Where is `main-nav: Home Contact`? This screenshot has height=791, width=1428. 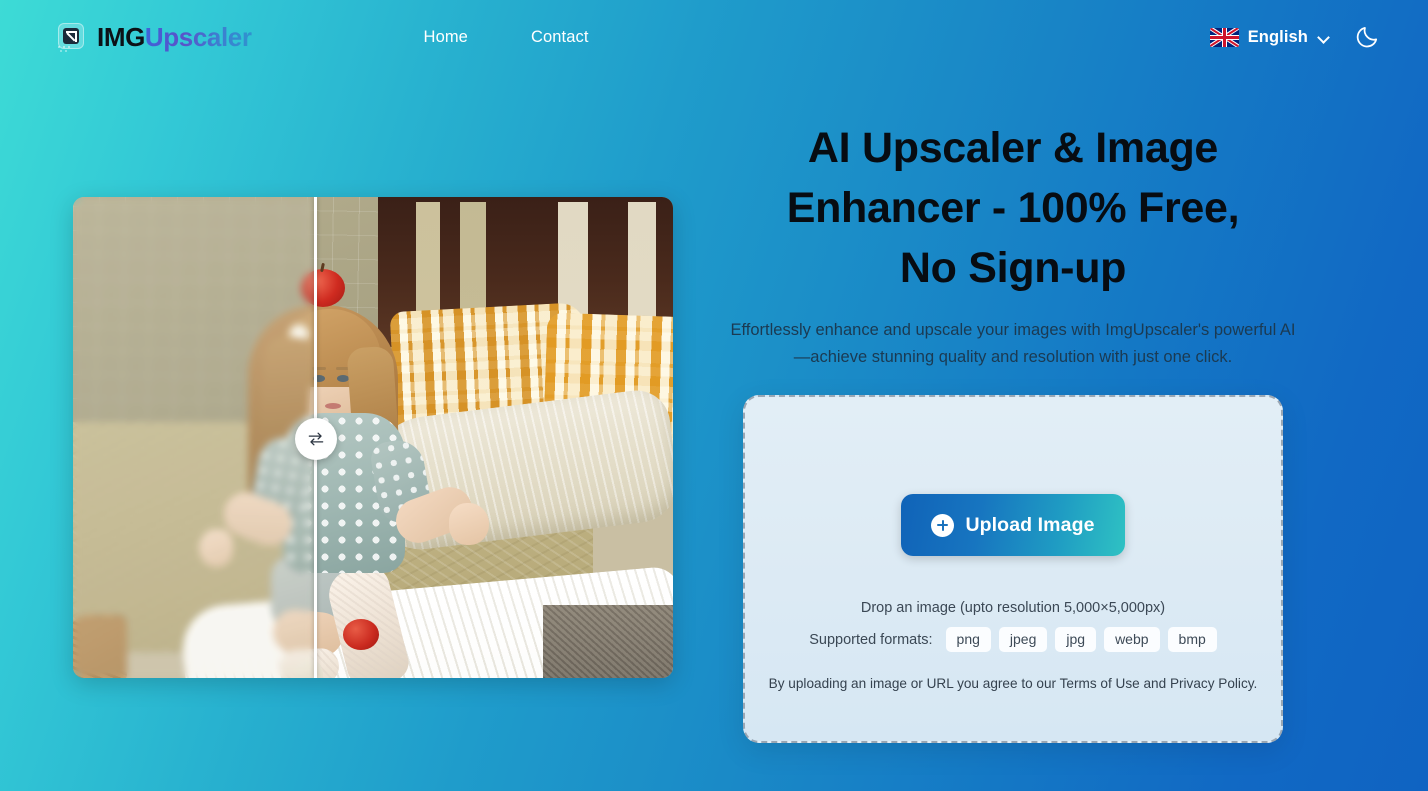 main-nav: Home Contact is located at coordinates (506, 37).